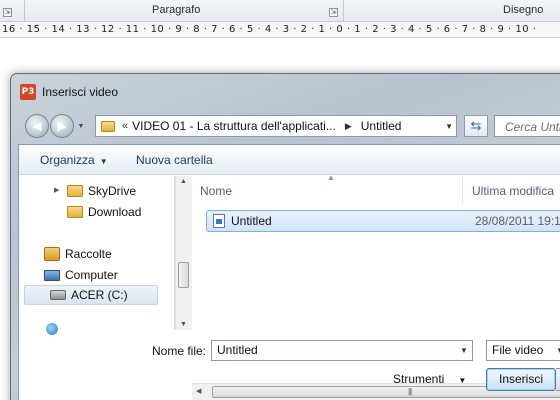 The height and width of the screenshot is (400, 560). What do you see at coordinates (88, 254) in the screenshot?
I see `sidebar-item-label: Raccolte` at bounding box center [88, 254].